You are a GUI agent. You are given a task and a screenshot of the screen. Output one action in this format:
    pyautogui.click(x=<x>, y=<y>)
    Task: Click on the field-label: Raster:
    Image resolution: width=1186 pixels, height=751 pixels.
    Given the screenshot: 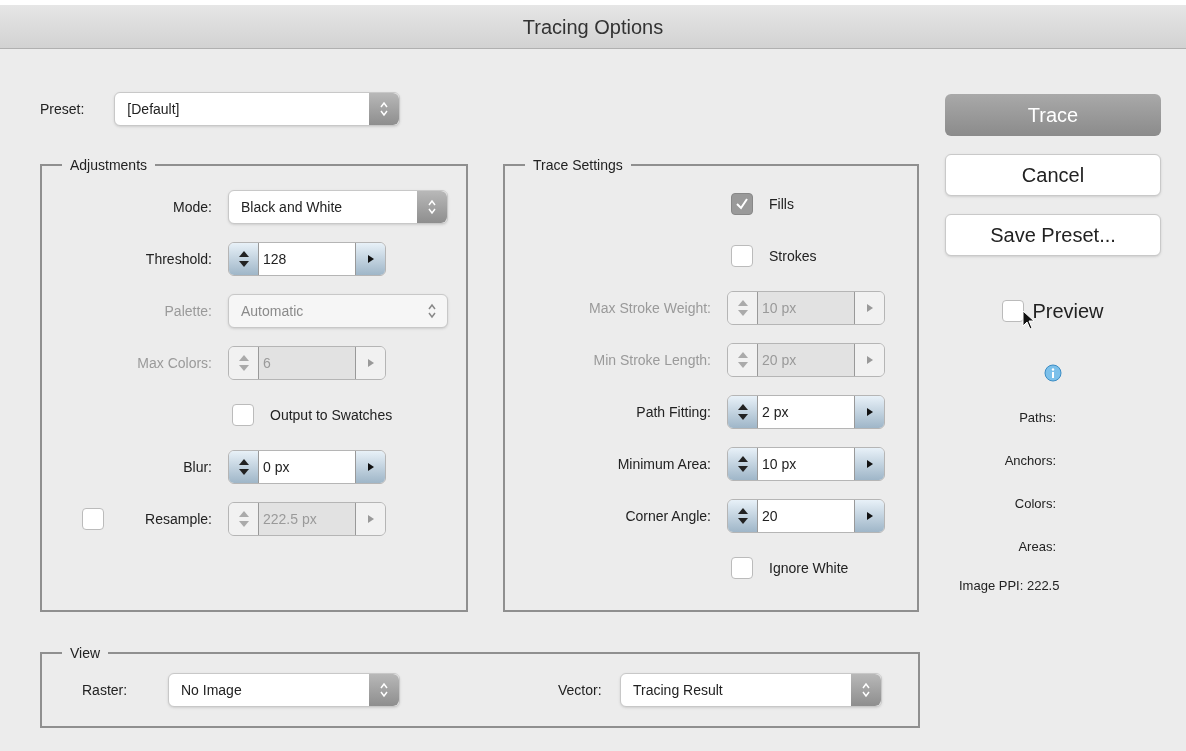 What is the action you would take?
    pyautogui.click(x=105, y=690)
    